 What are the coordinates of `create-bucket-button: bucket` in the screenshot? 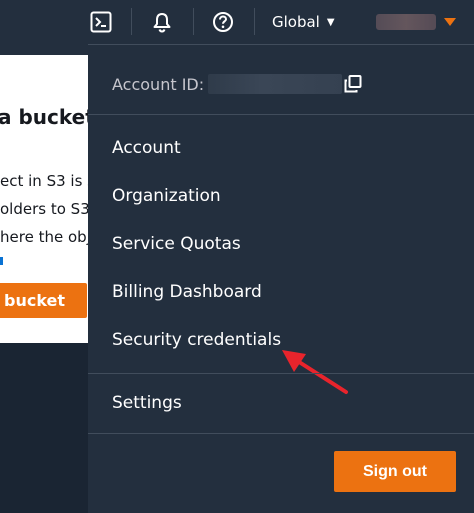 It's located at (43, 300).